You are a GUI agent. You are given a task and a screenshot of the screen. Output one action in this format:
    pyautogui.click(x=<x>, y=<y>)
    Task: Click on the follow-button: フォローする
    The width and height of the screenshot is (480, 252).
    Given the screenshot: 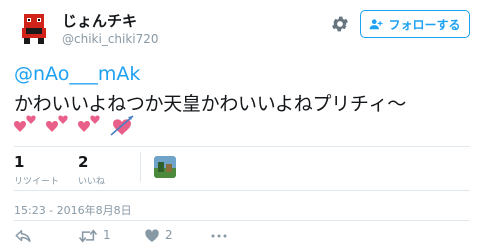 What is the action you would take?
    pyautogui.click(x=415, y=24)
    